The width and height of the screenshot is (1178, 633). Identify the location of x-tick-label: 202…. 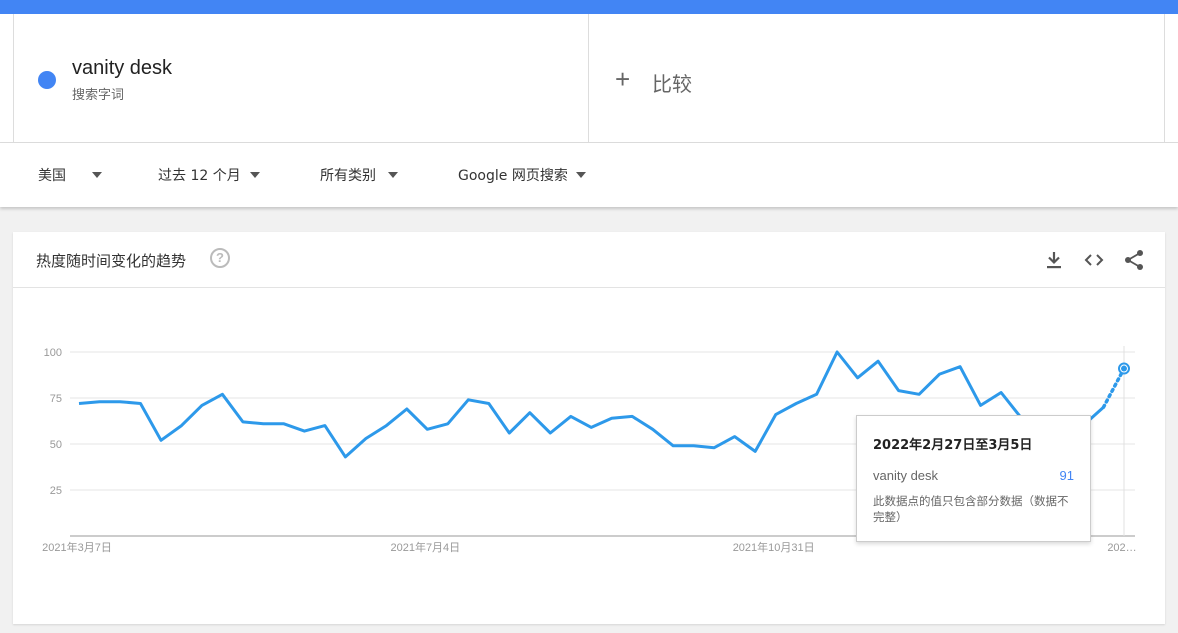
(1121, 548).